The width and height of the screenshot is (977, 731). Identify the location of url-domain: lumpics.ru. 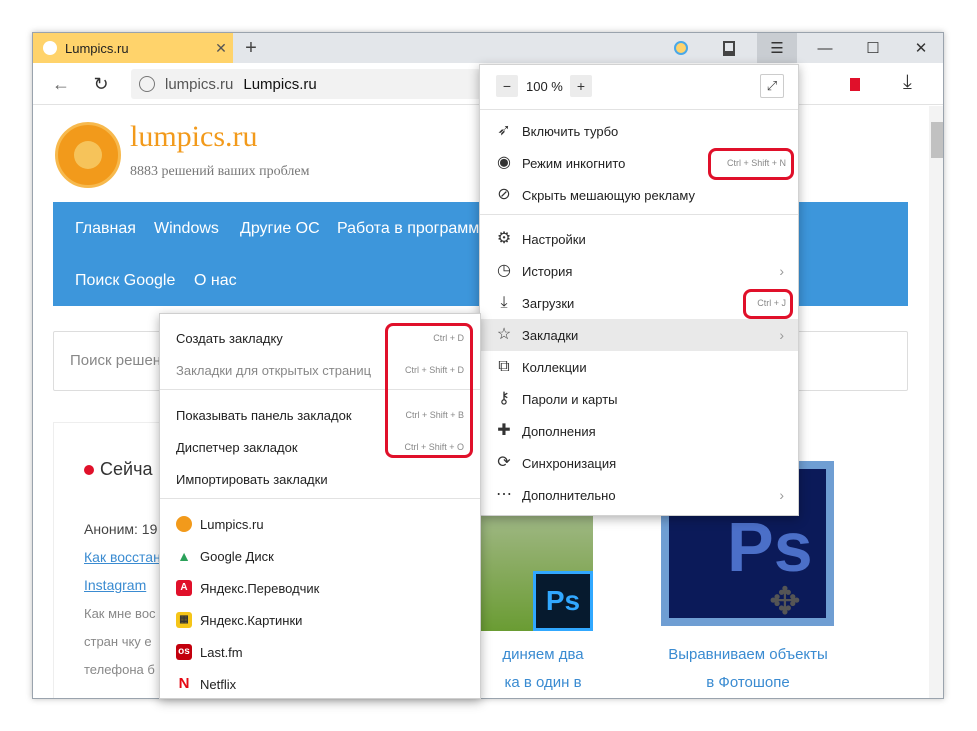
(199, 84).